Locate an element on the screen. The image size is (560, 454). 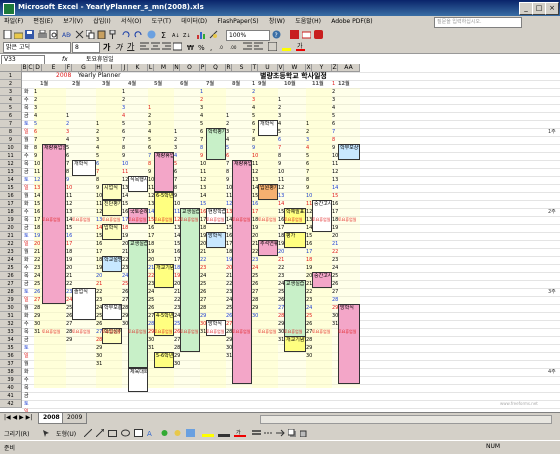
column-header: E is located at coordinates (54, 68).